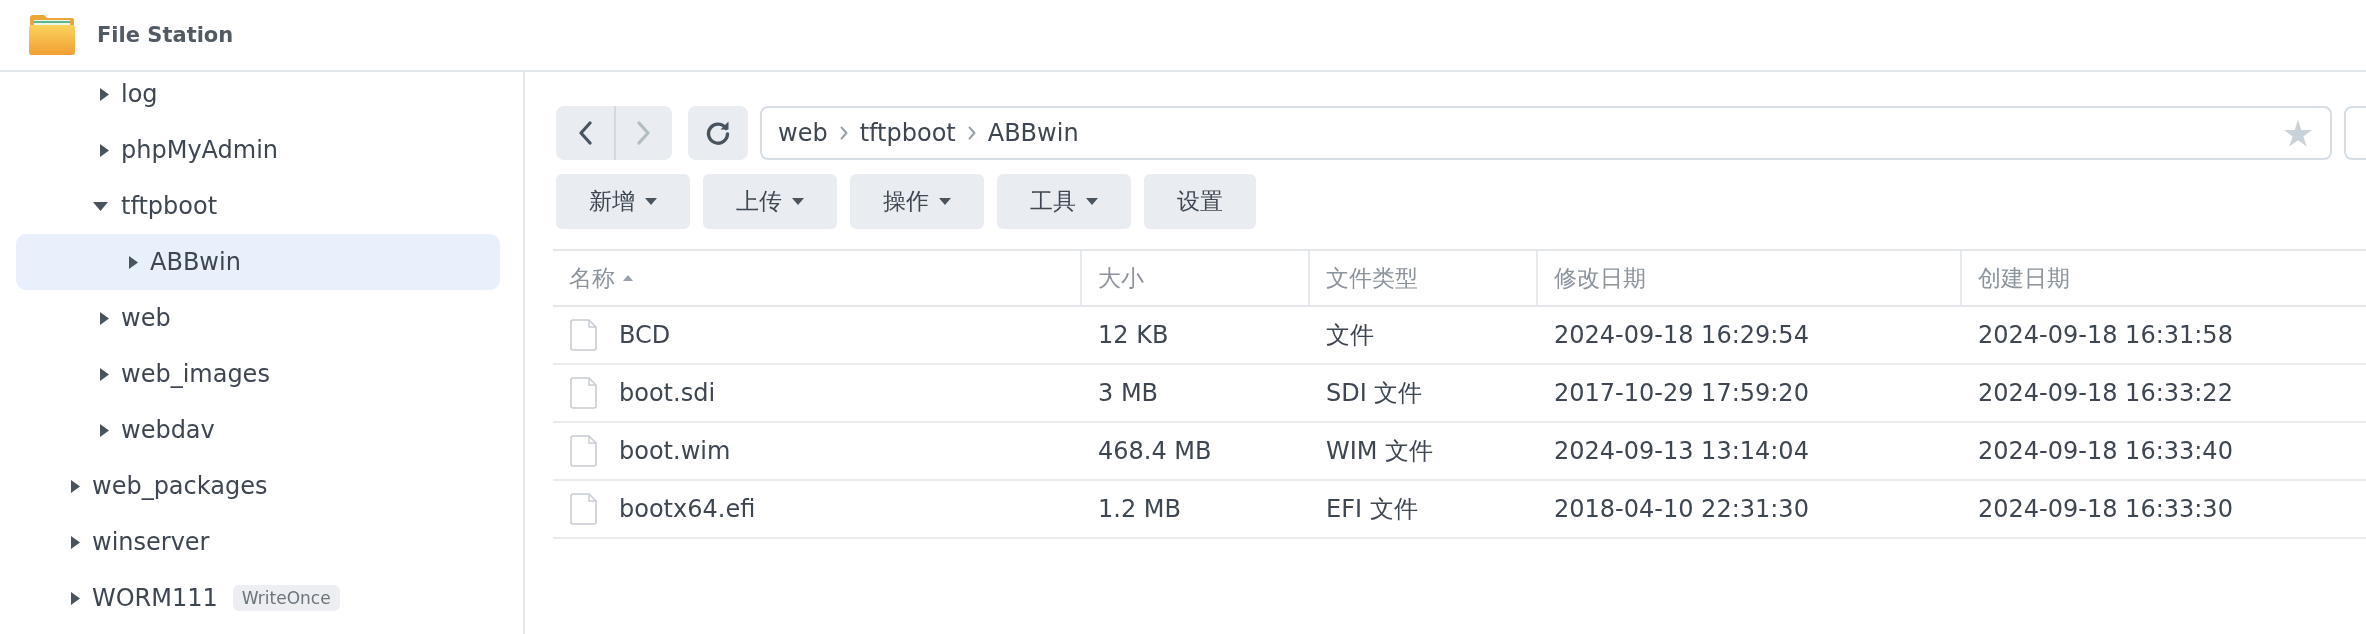 This screenshot has height=634, width=2366. Describe the element at coordinates (917, 201) in the screenshot. I see `toolbar-button: 操作` at that location.